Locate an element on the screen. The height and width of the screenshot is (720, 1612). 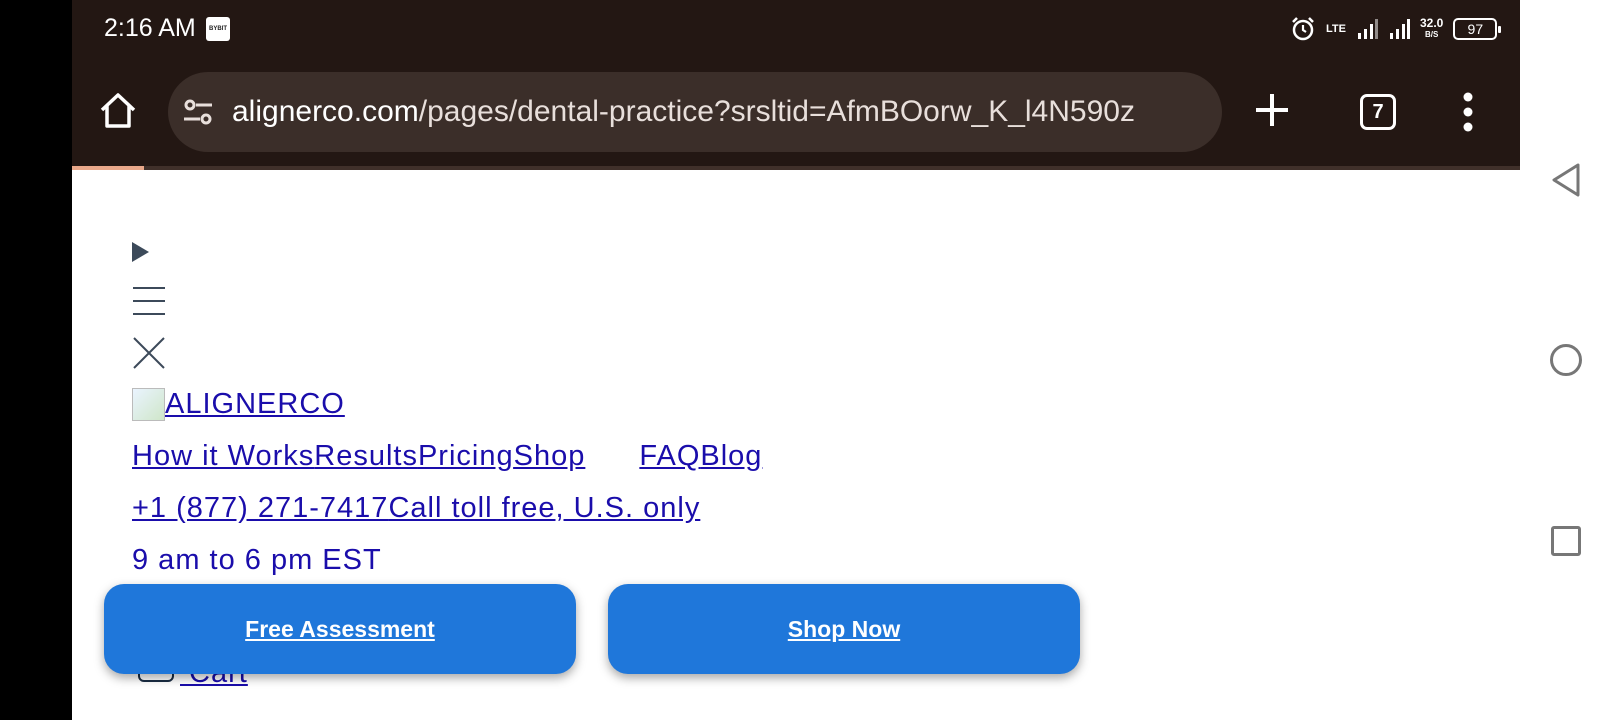
logo-alt-text: ALIGNERCO is located at coordinates (255, 404).